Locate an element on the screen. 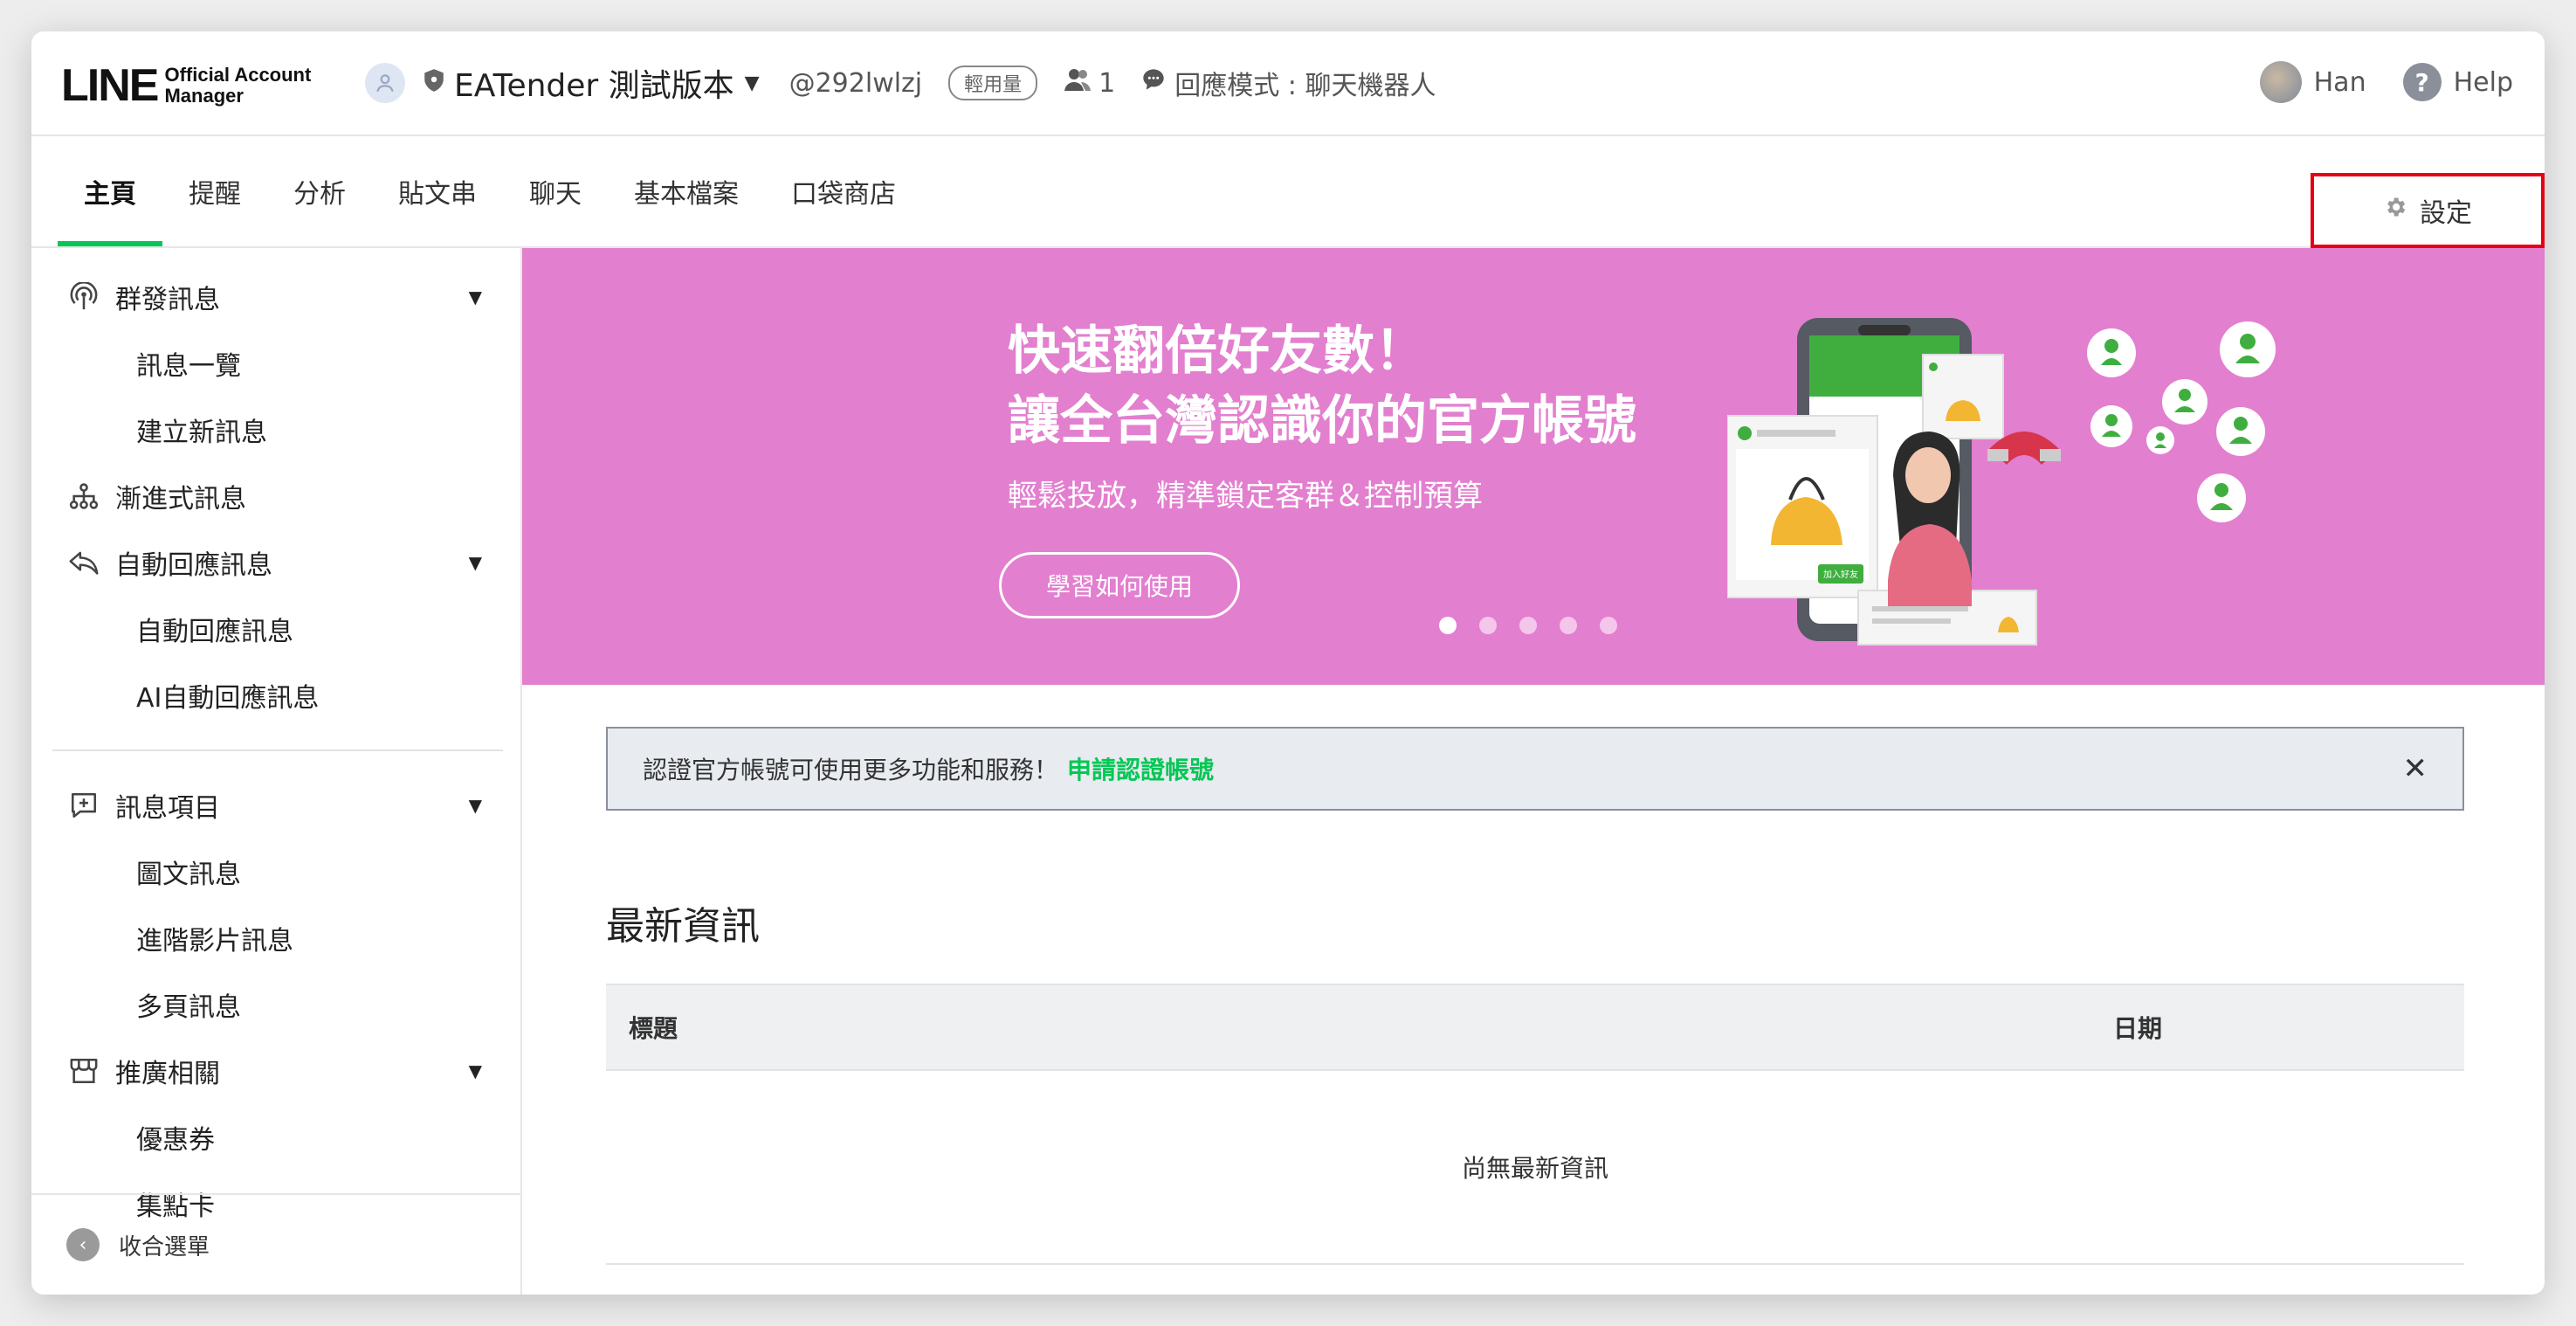 This screenshot has height=1326, width=2576. banner-title-line2: 讓全台灣認識你的官方帳號 is located at coordinates (1322, 421).